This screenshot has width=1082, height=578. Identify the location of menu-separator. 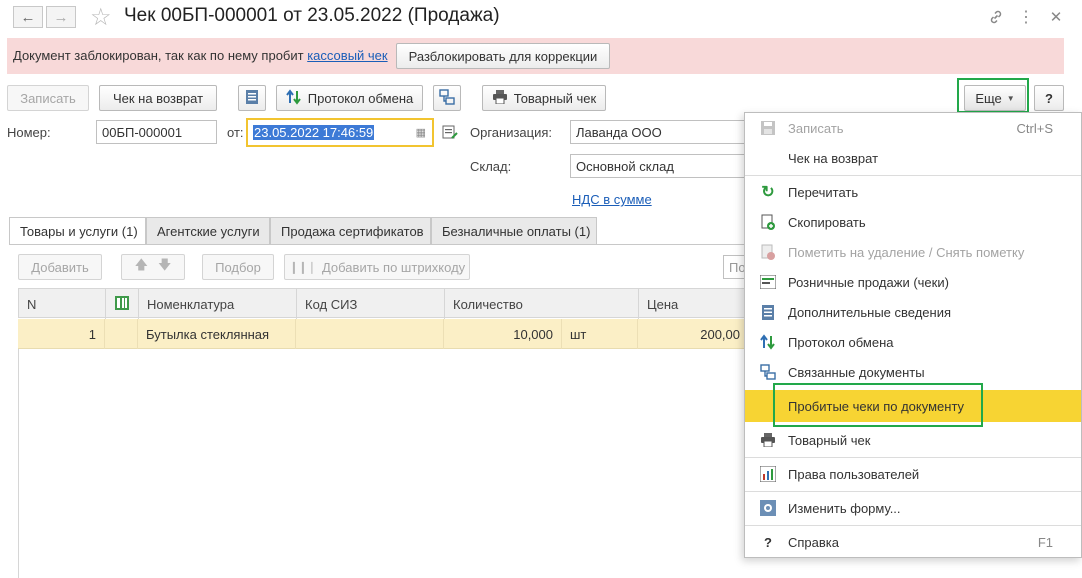
(913, 491).